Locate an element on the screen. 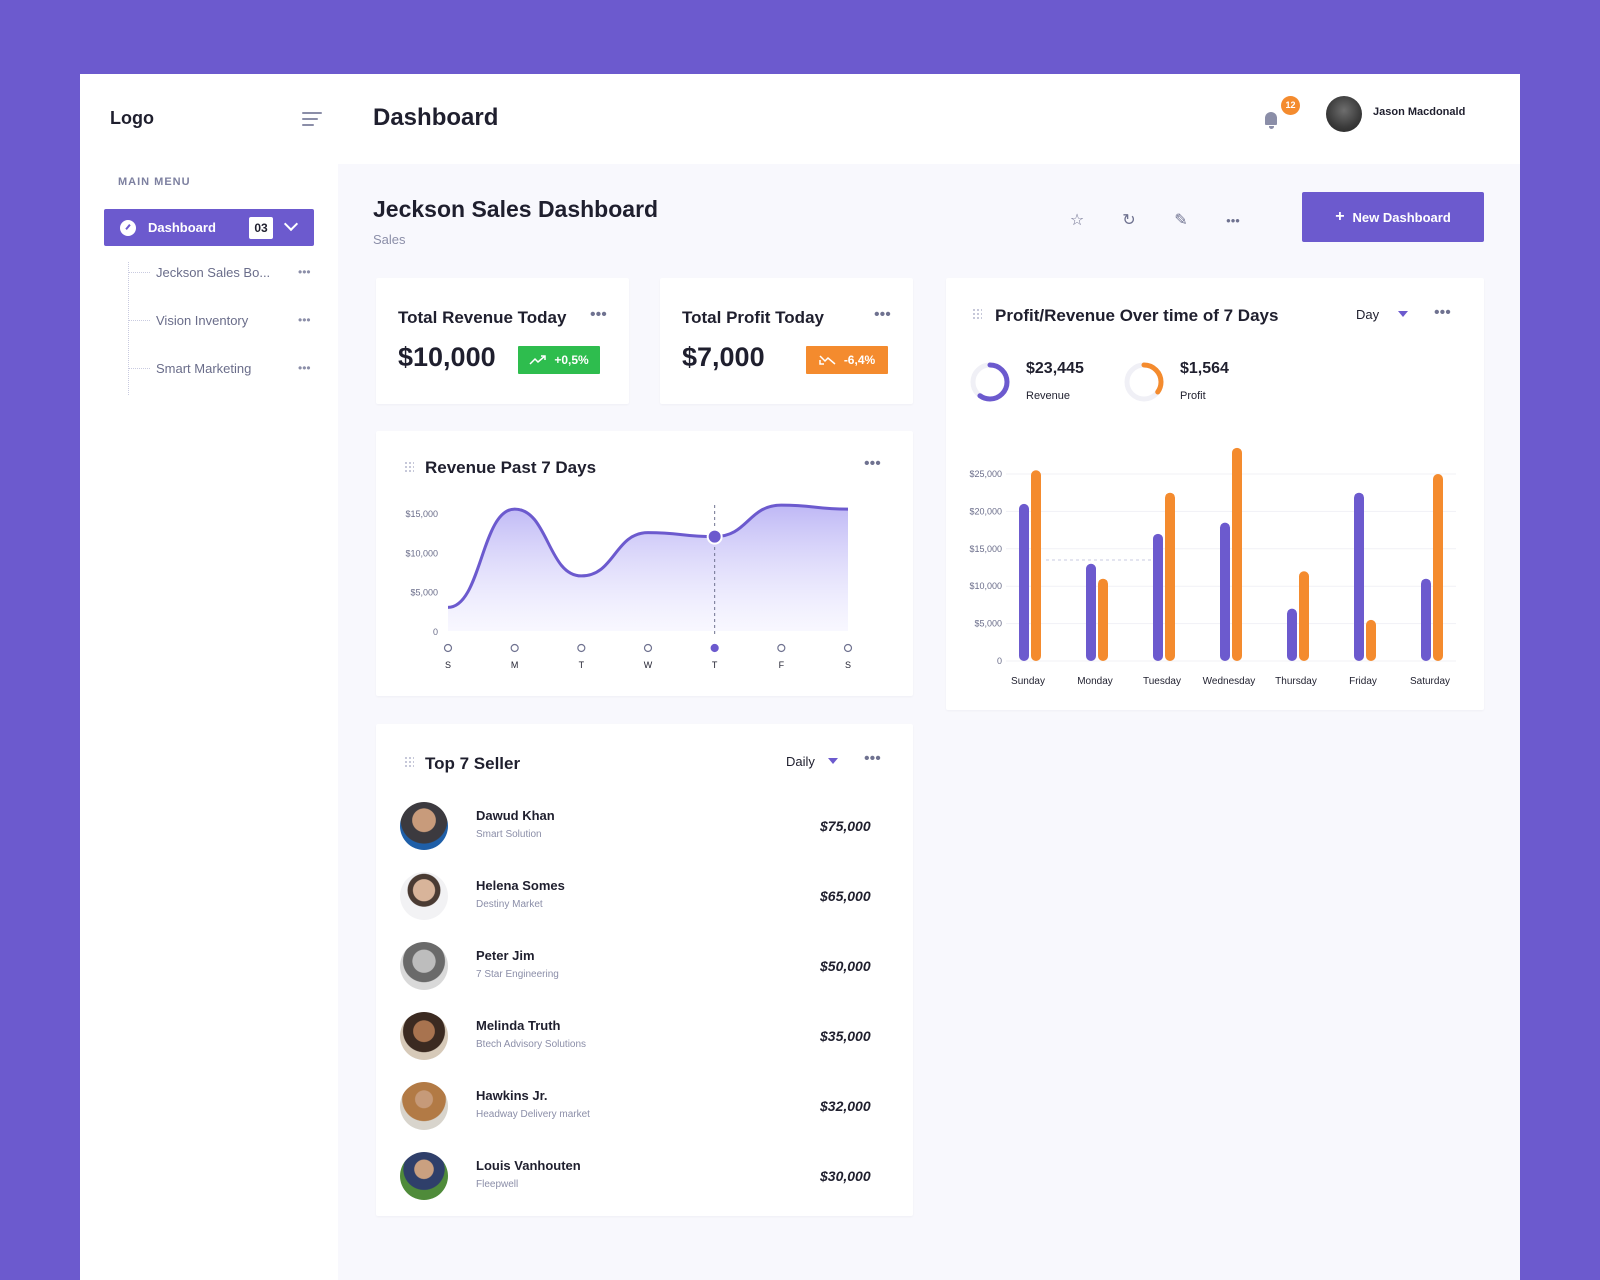 Image resolution: width=1600 pixels, height=1280 pixels. kpi-title: Total Profit Today is located at coordinates (753, 317).